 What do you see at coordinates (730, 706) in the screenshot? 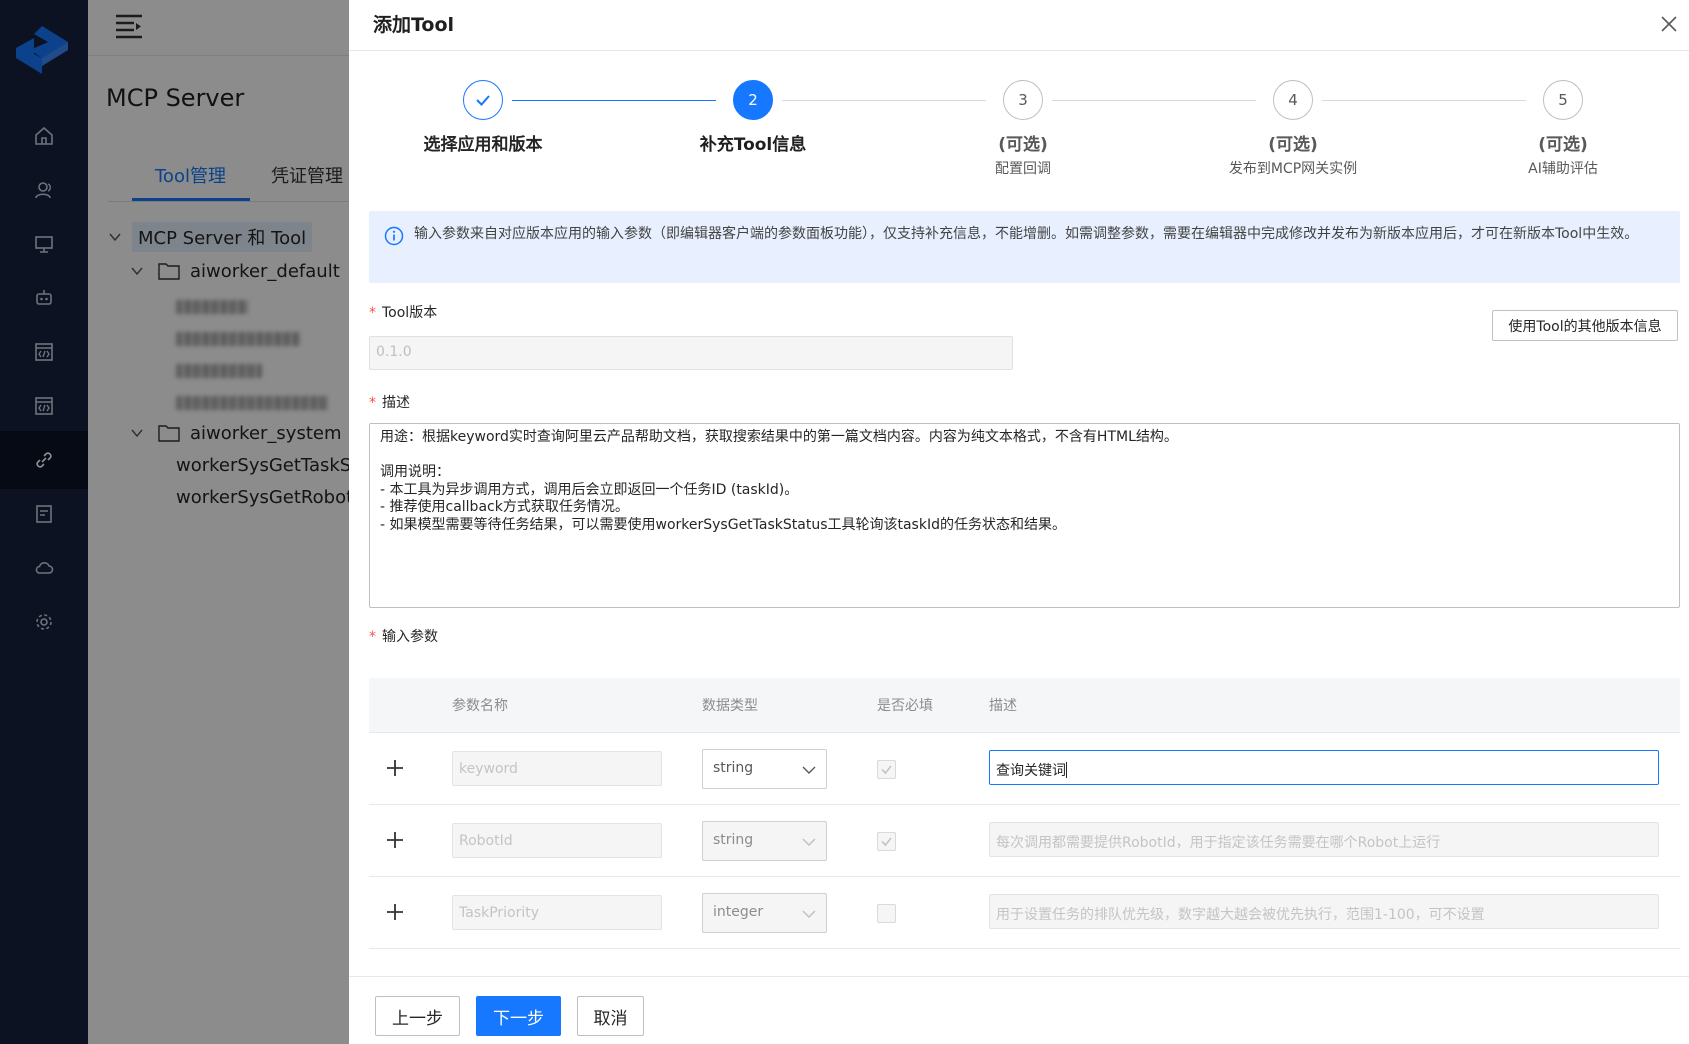
I see `column-header-type: 数据类型` at bounding box center [730, 706].